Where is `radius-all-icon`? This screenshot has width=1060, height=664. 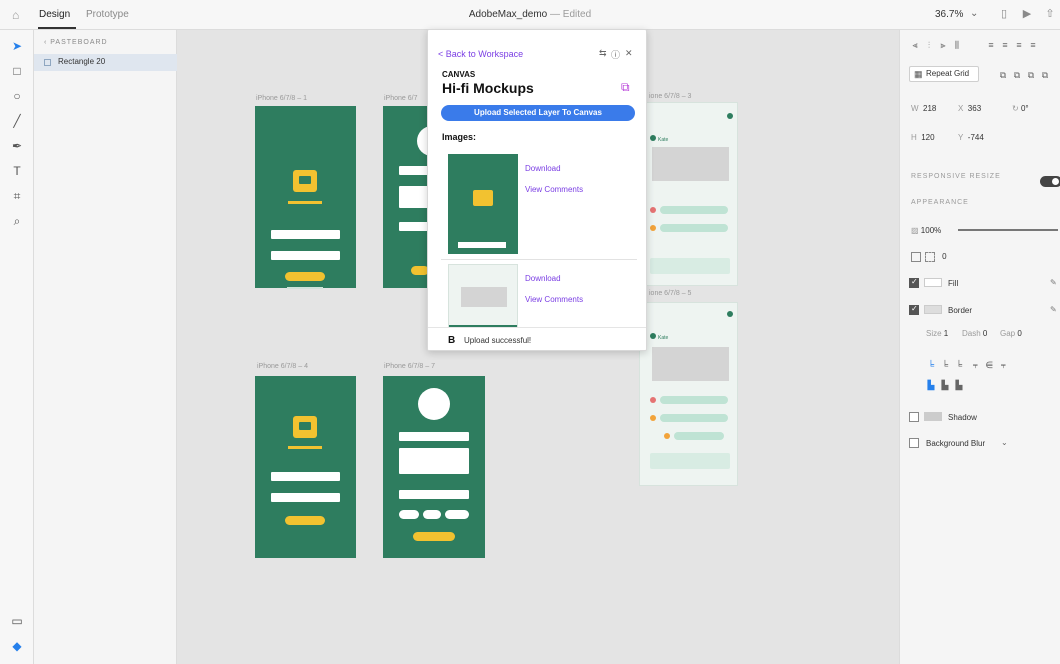 radius-all-icon is located at coordinates (916, 257).